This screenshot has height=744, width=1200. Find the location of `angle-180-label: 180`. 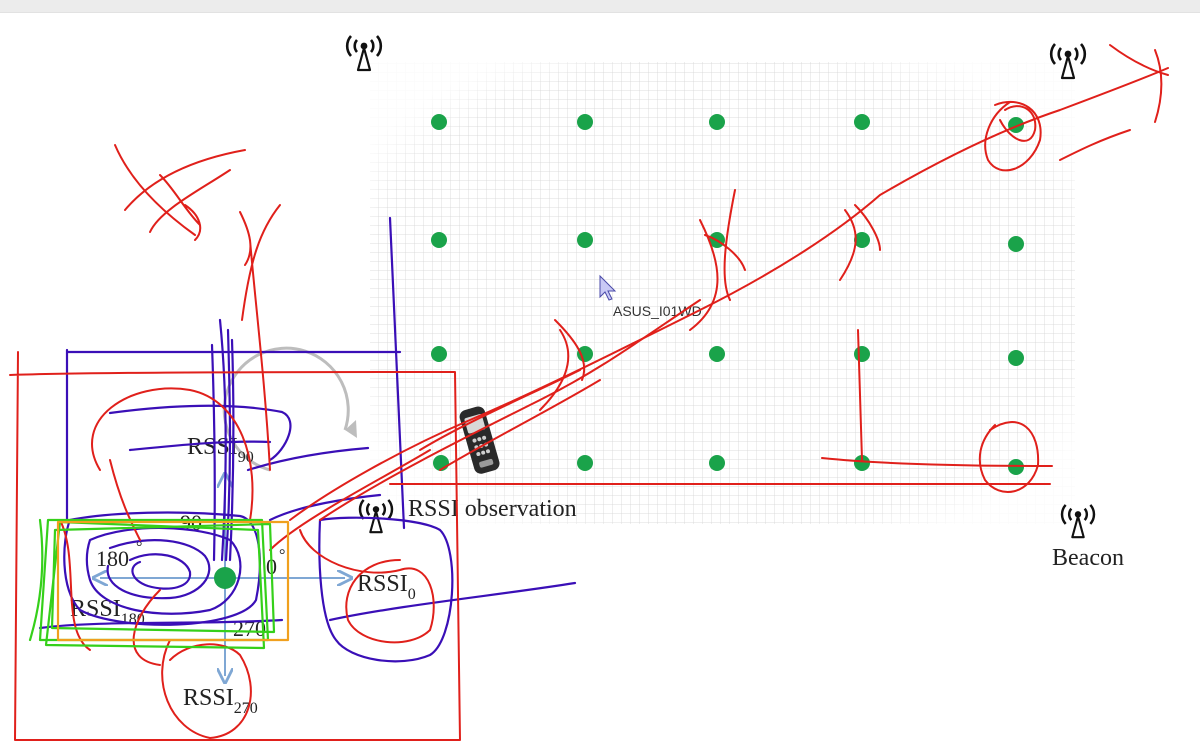

angle-180-label: 180 is located at coordinates (112, 558).